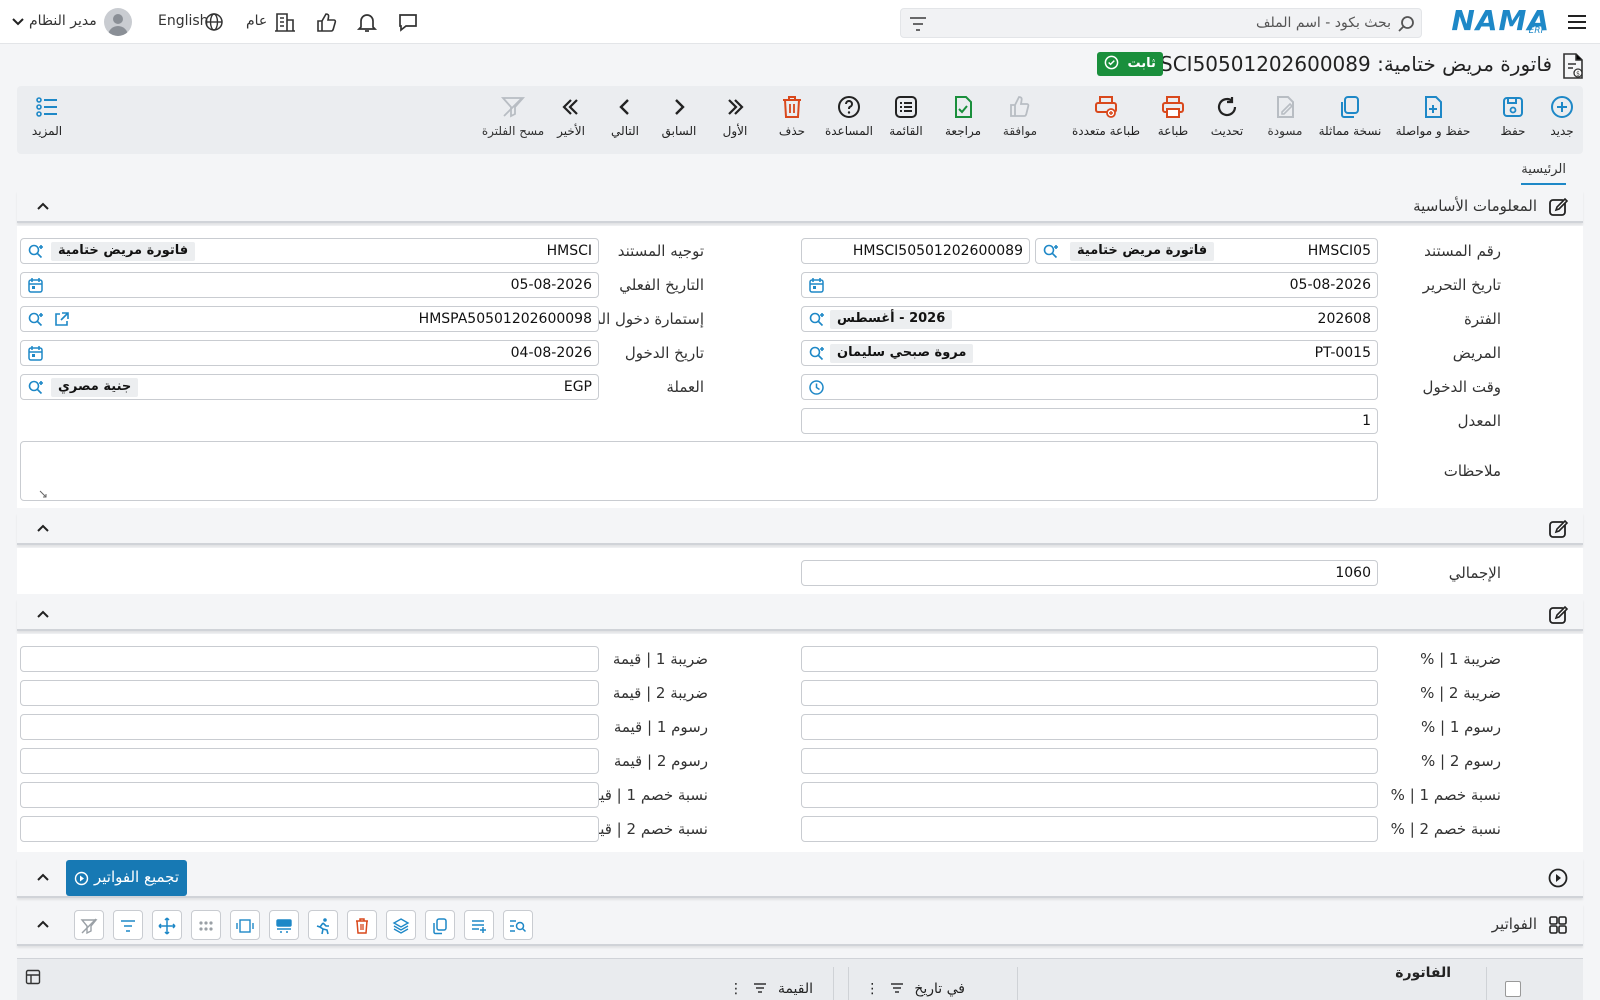 The width and height of the screenshot is (1600, 1000). Describe the element at coordinates (245, 925) in the screenshot. I see `fit-columns-button` at that location.